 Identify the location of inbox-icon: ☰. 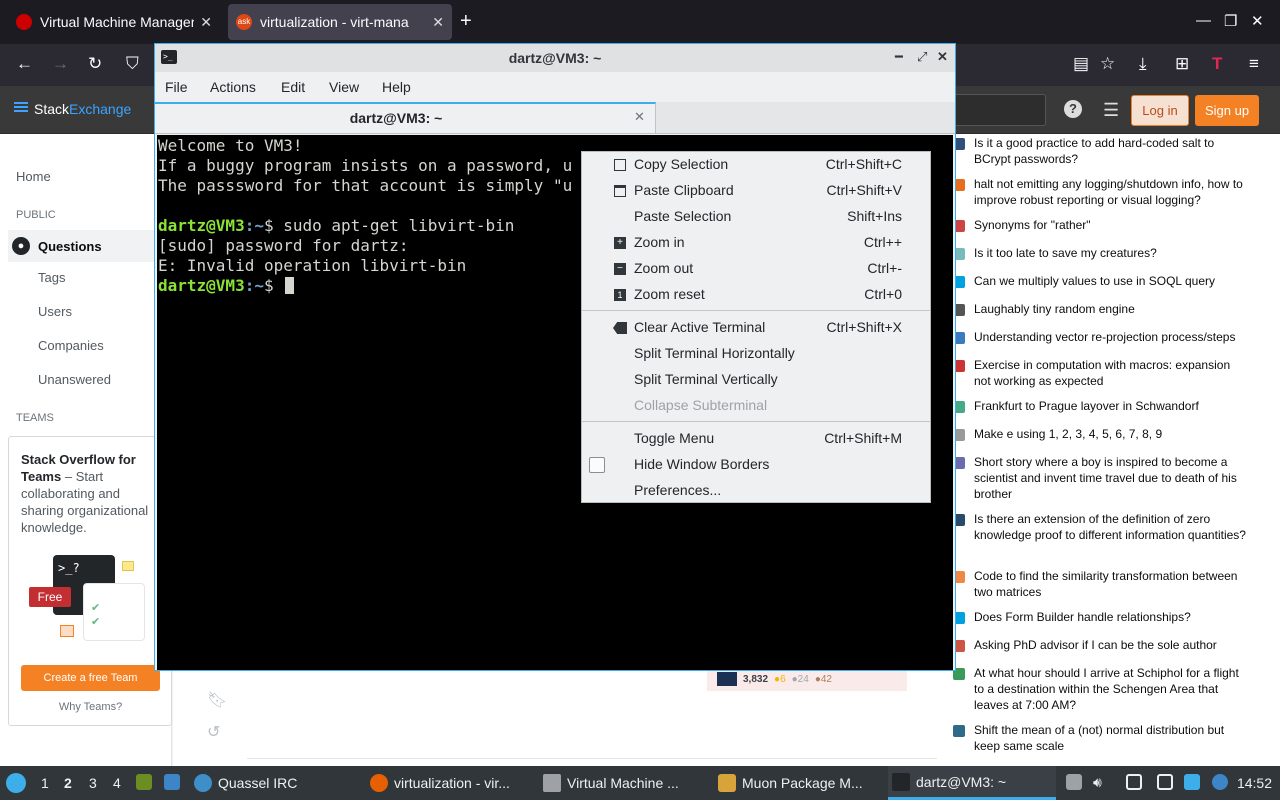
(1111, 110).